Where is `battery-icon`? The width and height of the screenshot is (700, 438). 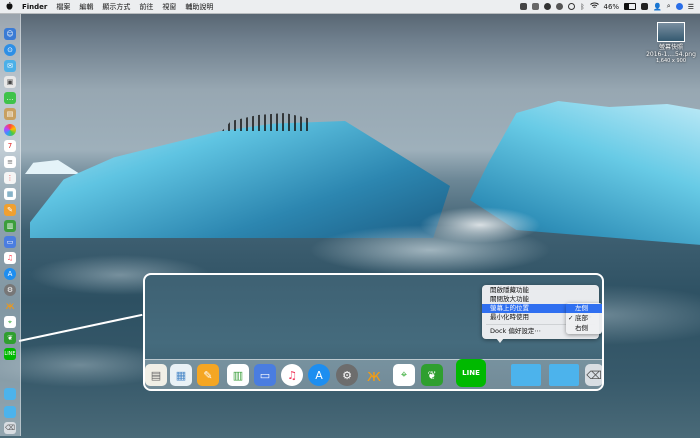 battery-icon is located at coordinates (630, 6).